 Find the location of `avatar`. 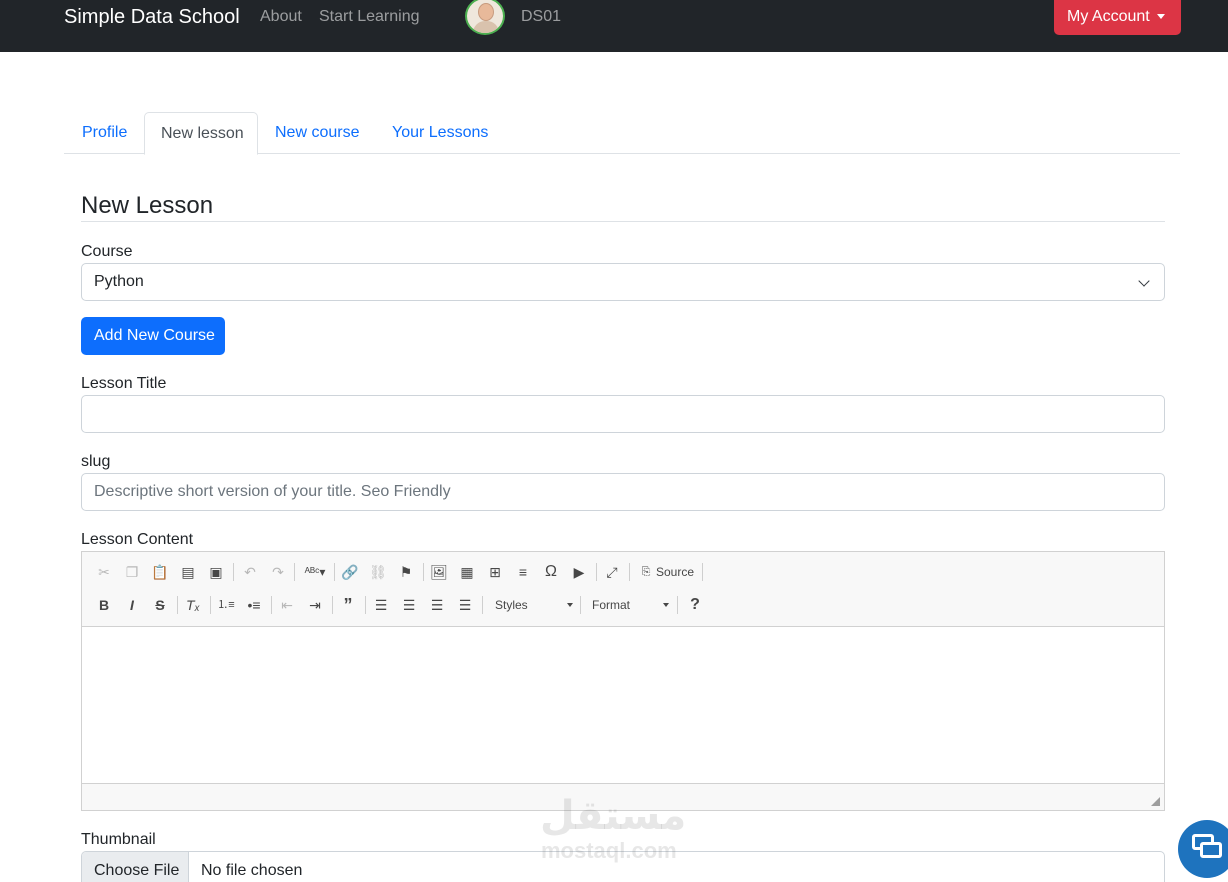

avatar is located at coordinates (485, 17).